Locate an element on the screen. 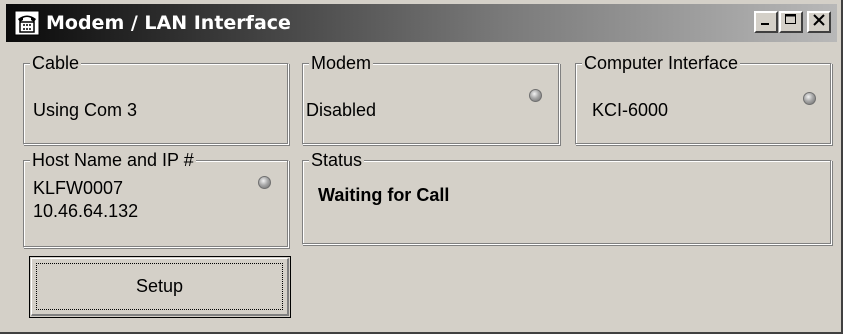 The width and height of the screenshot is (843, 334). setup-button: Setup is located at coordinates (160, 287).